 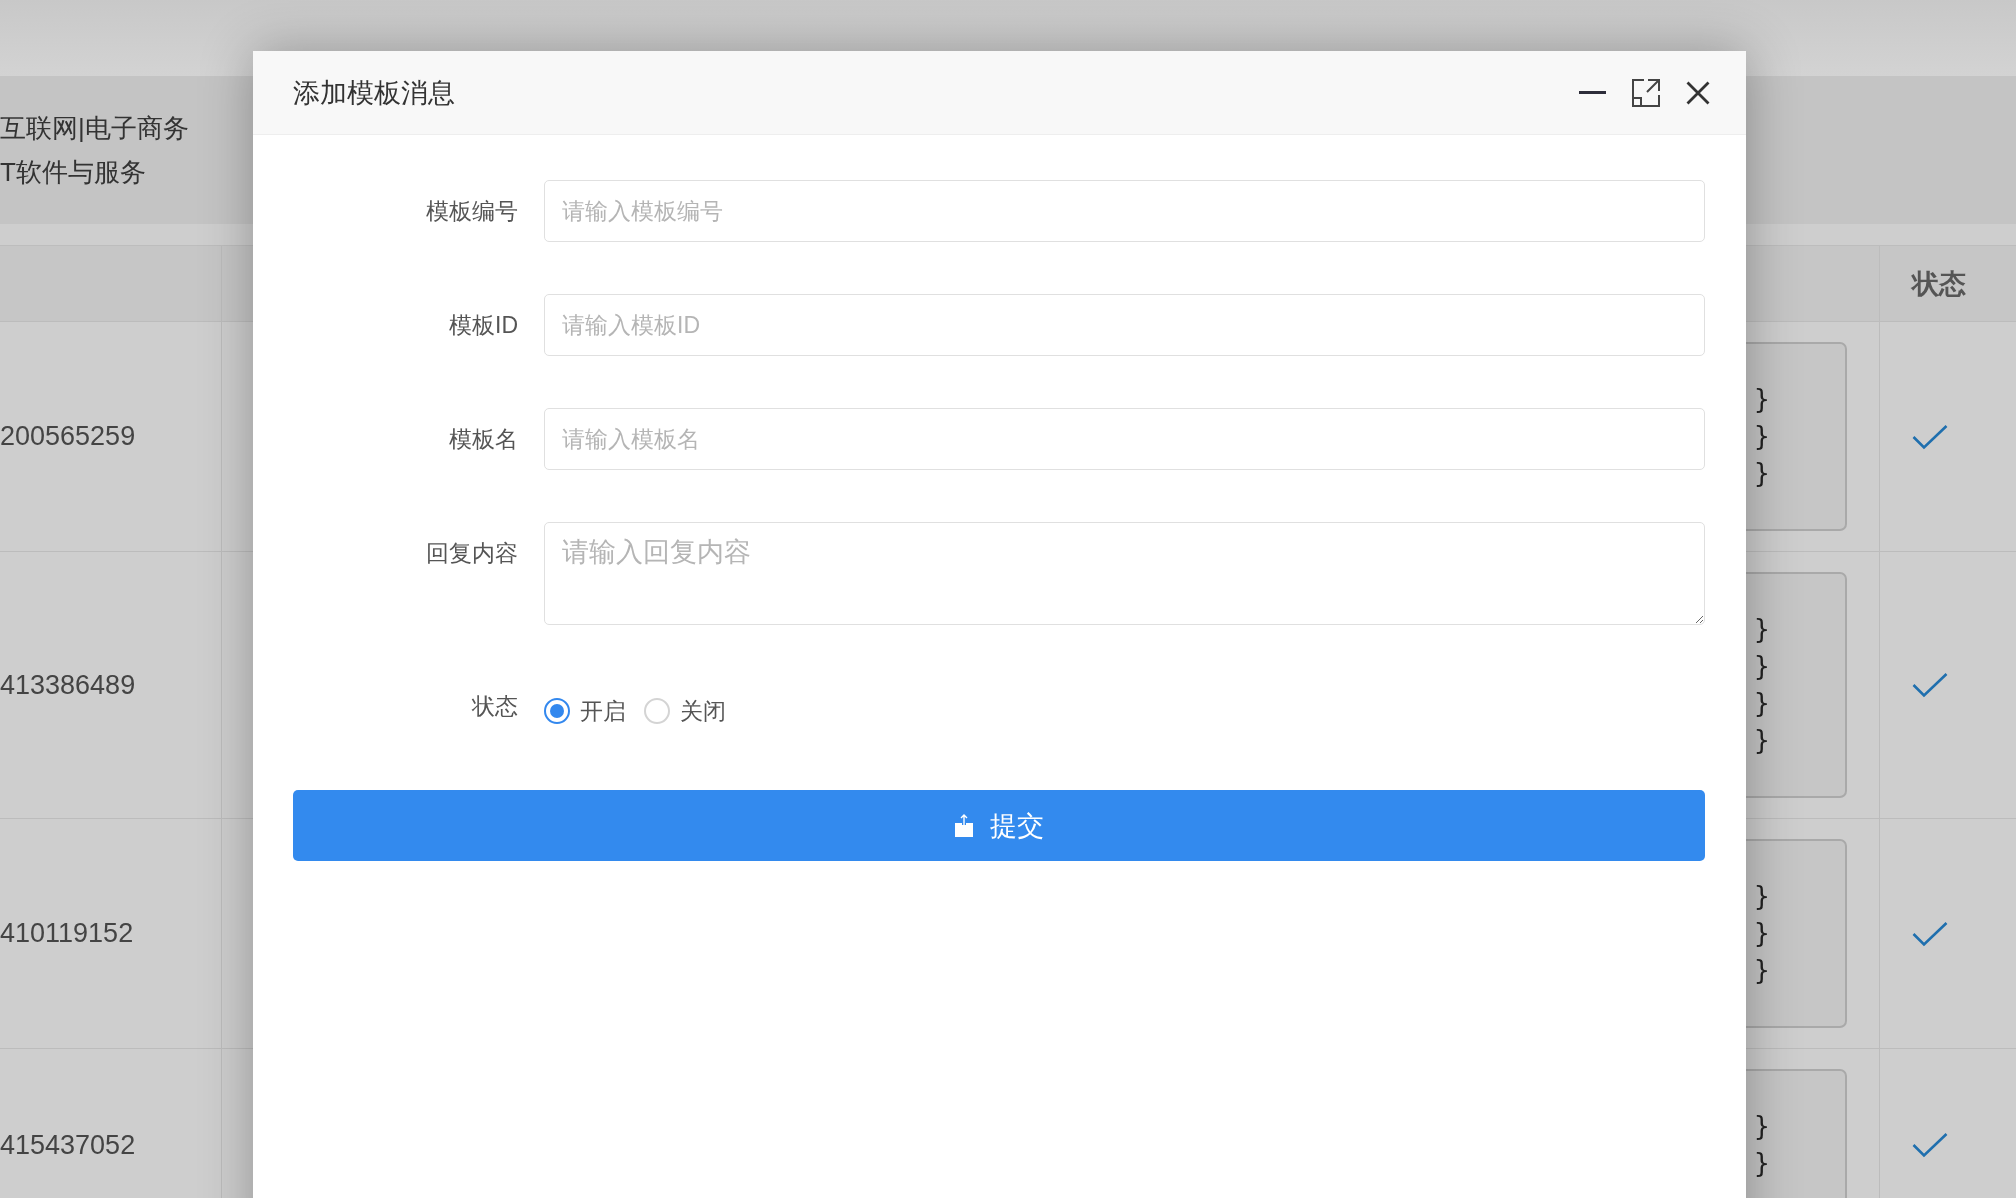 I want to click on input-field: 请输入模板名, so click(x=1124, y=439).